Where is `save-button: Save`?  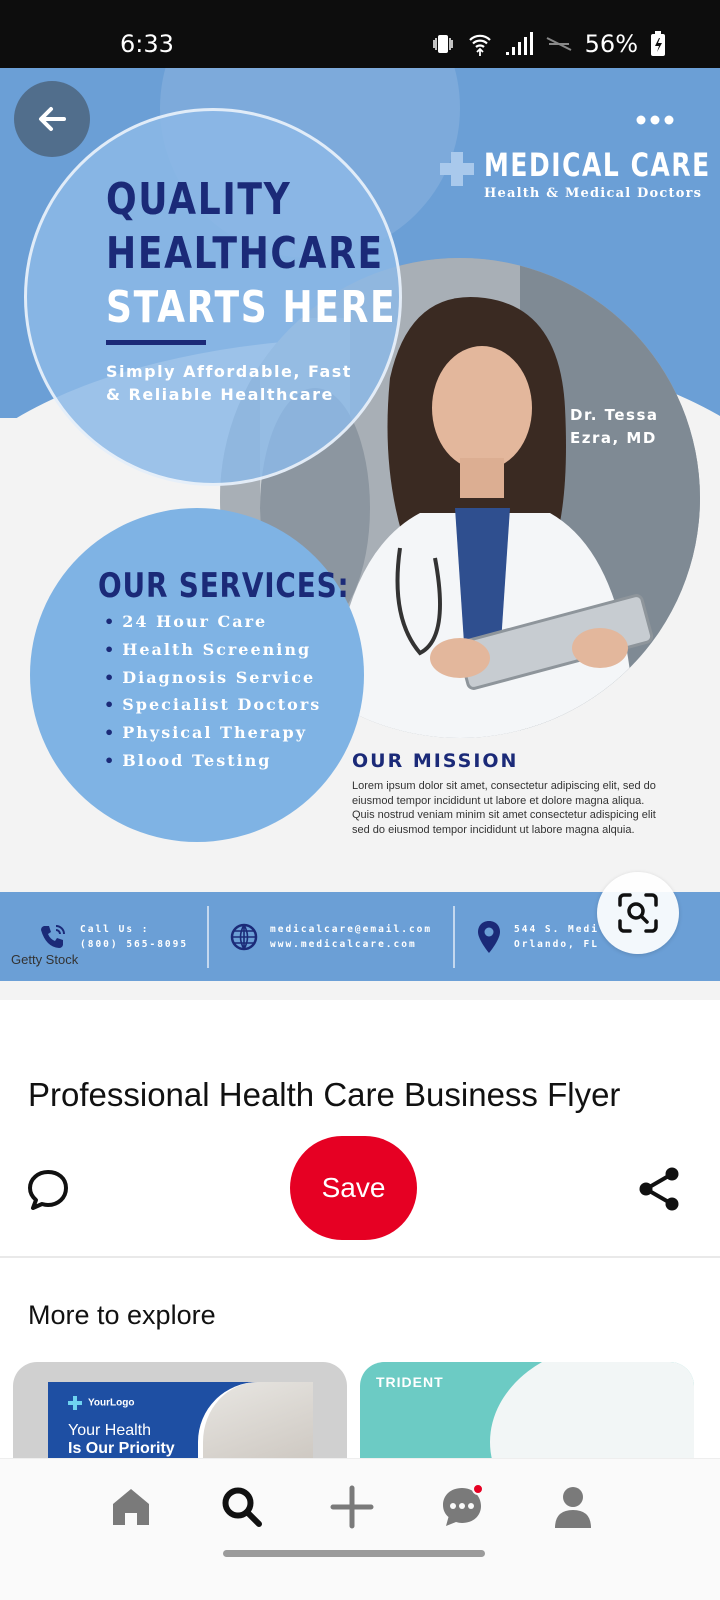
save-button: Save is located at coordinates (353, 1188).